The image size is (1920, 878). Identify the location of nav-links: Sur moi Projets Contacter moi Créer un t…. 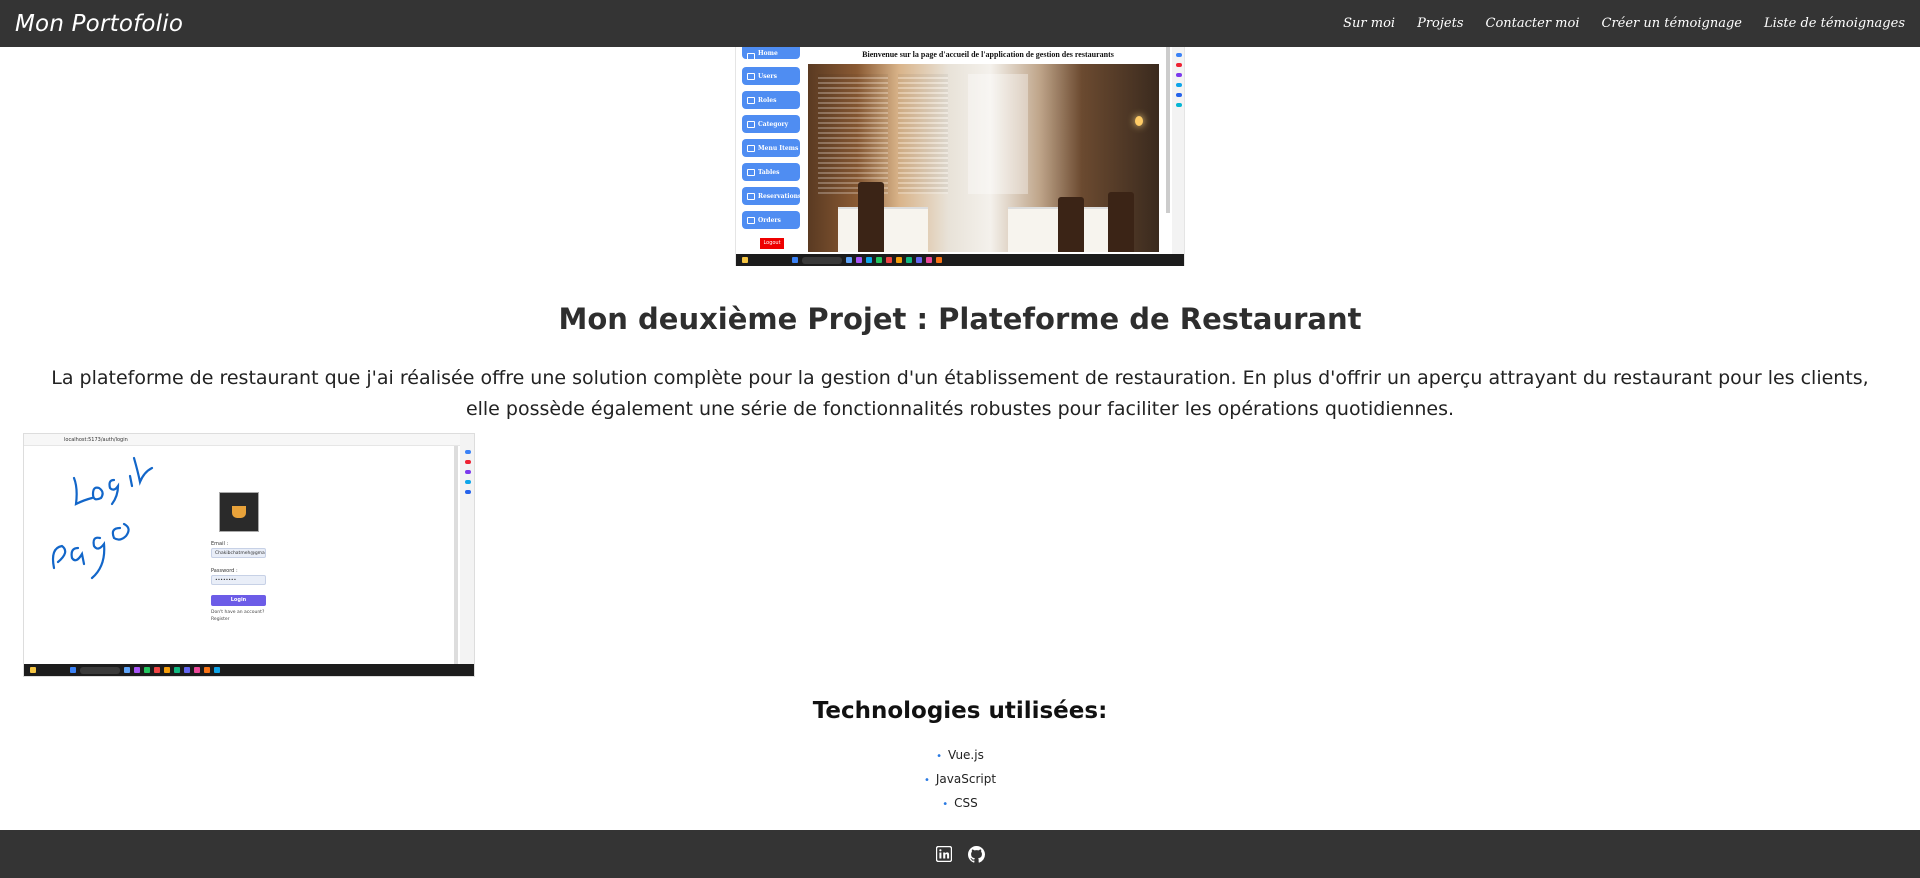
(1624, 23).